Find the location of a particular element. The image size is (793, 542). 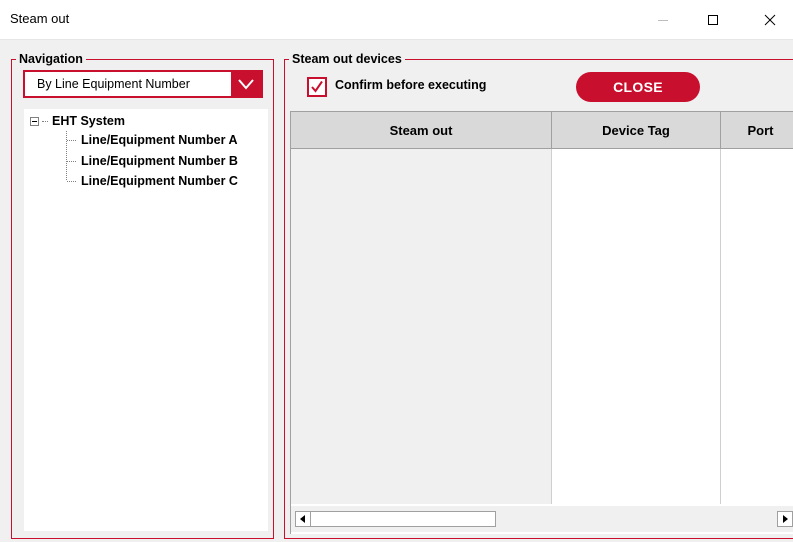

horizontal-scrollbar is located at coordinates (542, 519).